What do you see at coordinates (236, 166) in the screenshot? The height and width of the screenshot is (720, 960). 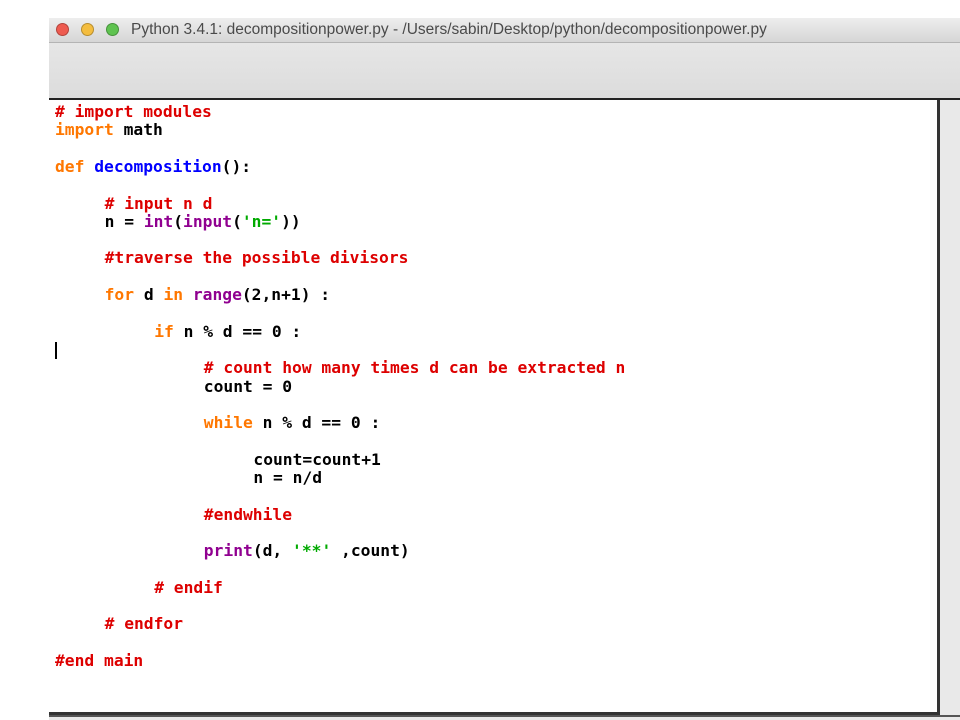 I see `code-token-text: ():` at bounding box center [236, 166].